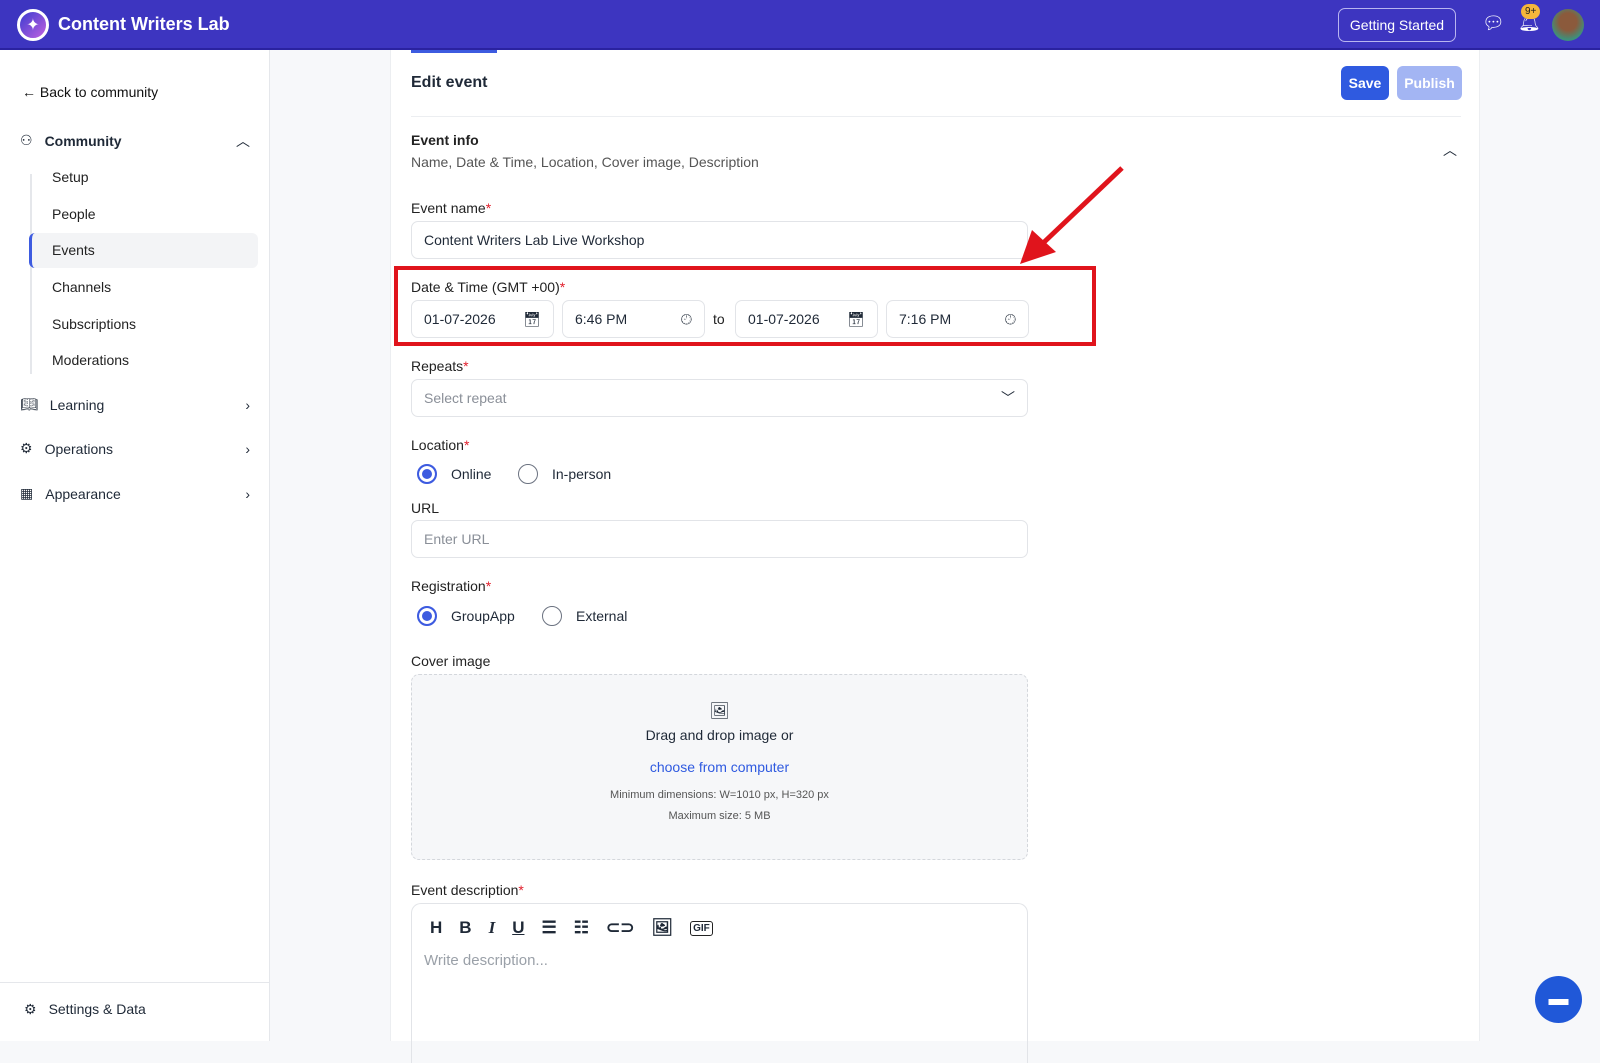 The image size is (1600, 1063). What do you see at coordinates (436, 928) in the screenshot?
I see `heading-icon: H` at bounding box center [436, 928].